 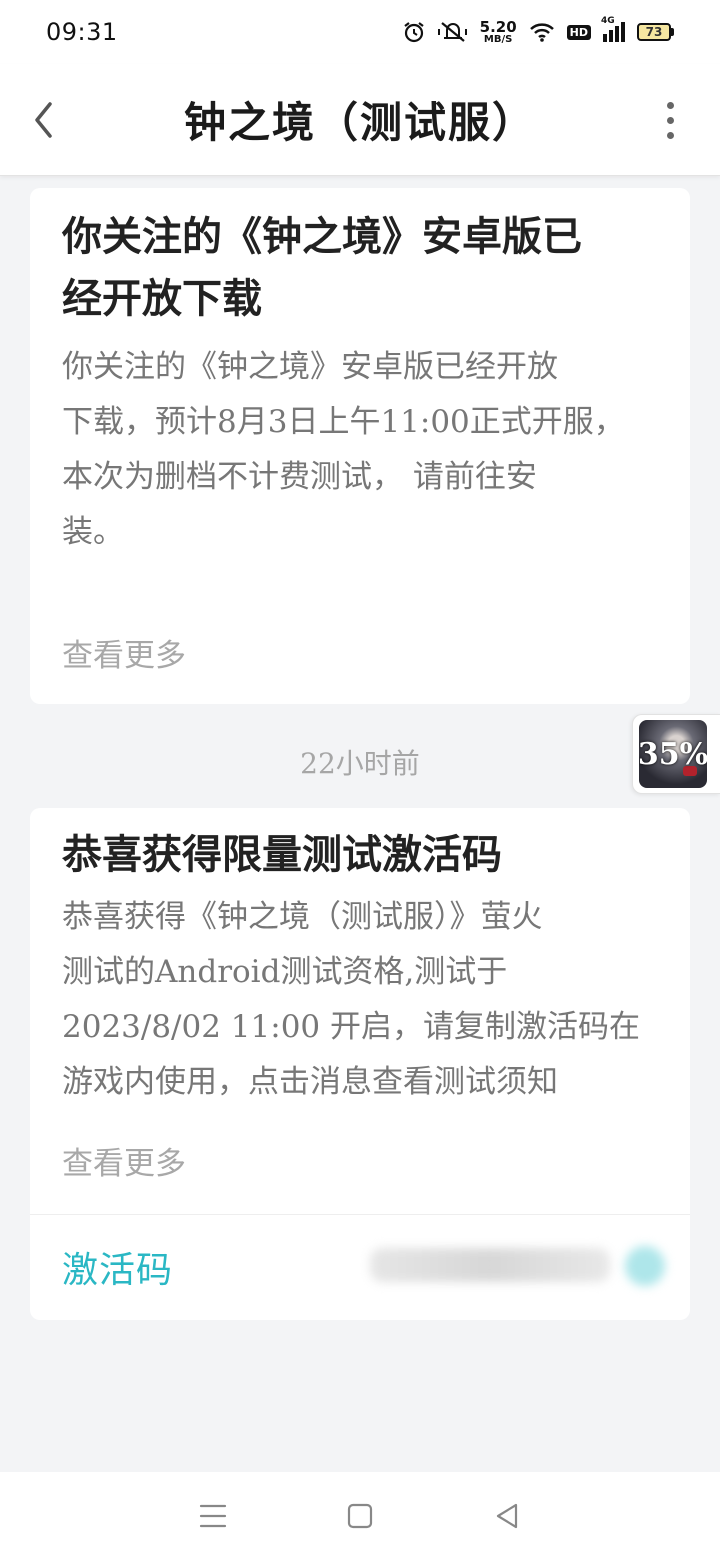 What do you see at coordinates (360, 268) in the screenshot?
I see `message-title: 你关注的《钟之境》安卓版已 经开放下载` at bounding box center [360, 268].